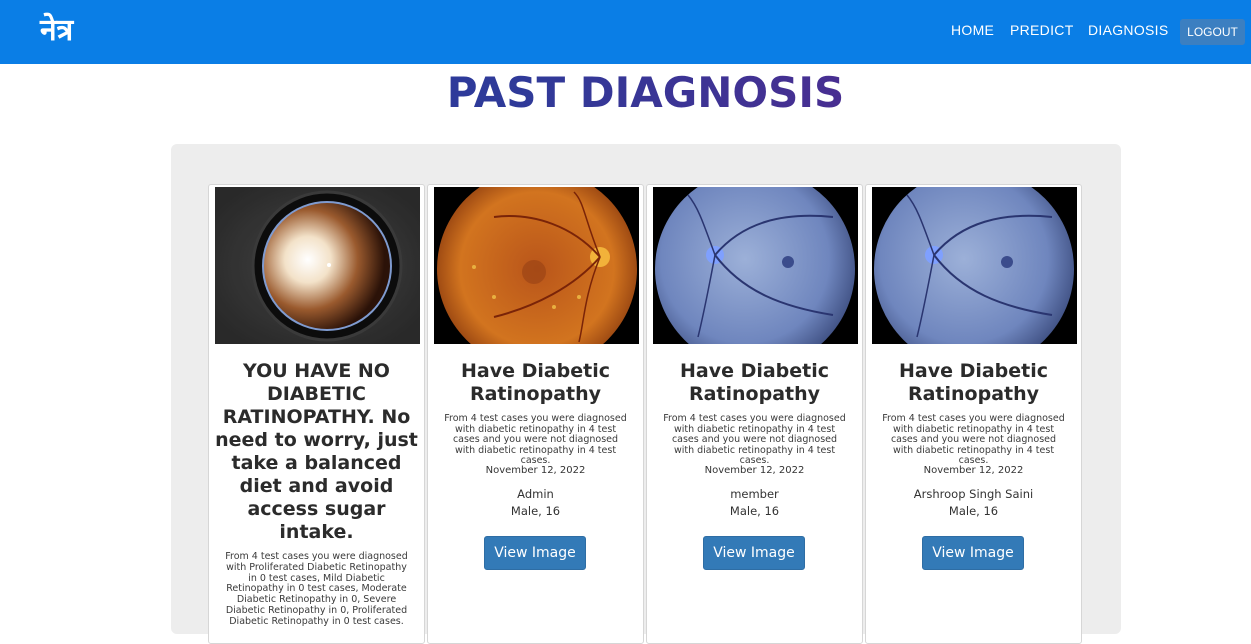  Describe the element at coordinates (625, 32) in the screenshot. I see `navbar: नेत्र HOME PREDICT DIAGNOSIS LOGOUT` at that location.